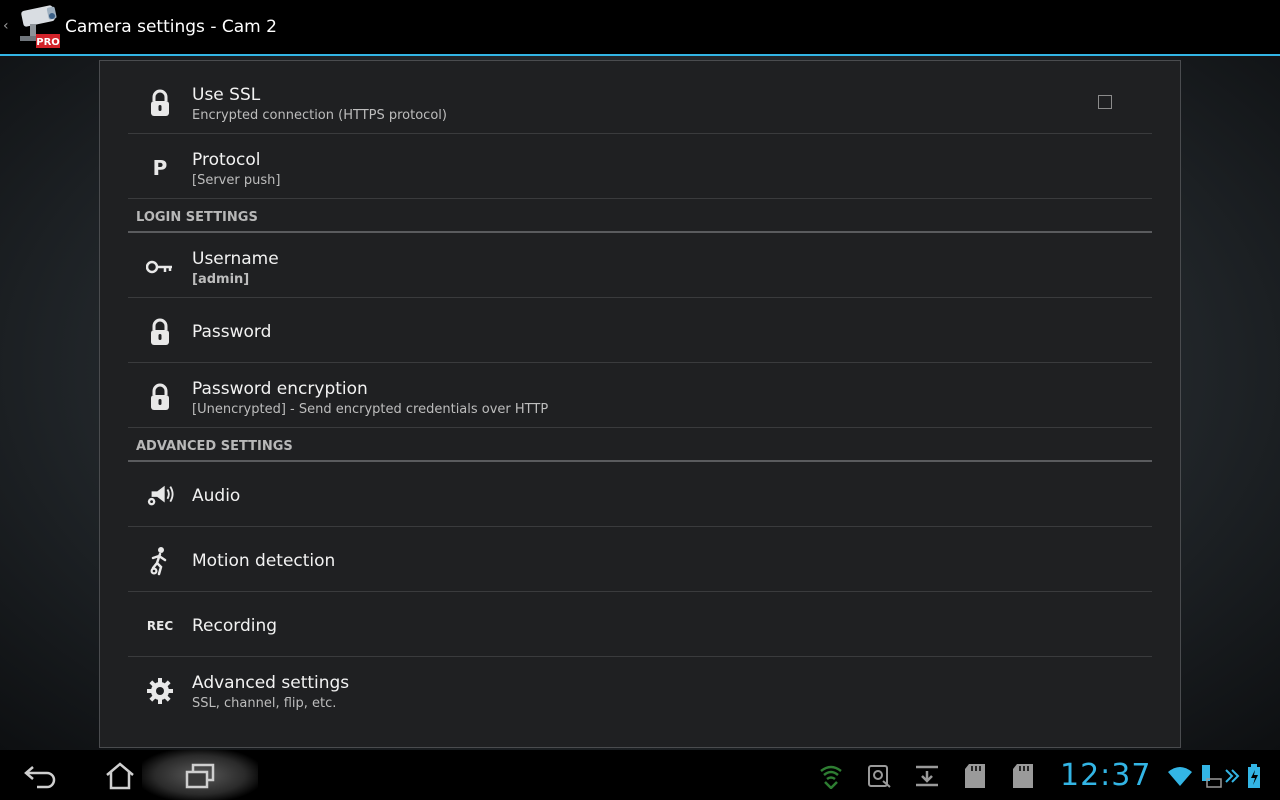 The width and height of the screenshot is (1280, 800). Describe the element at coordinates (640, 216) in the screenshot. I see `category-login-settings: LOGIN SETTINGS` at that location.